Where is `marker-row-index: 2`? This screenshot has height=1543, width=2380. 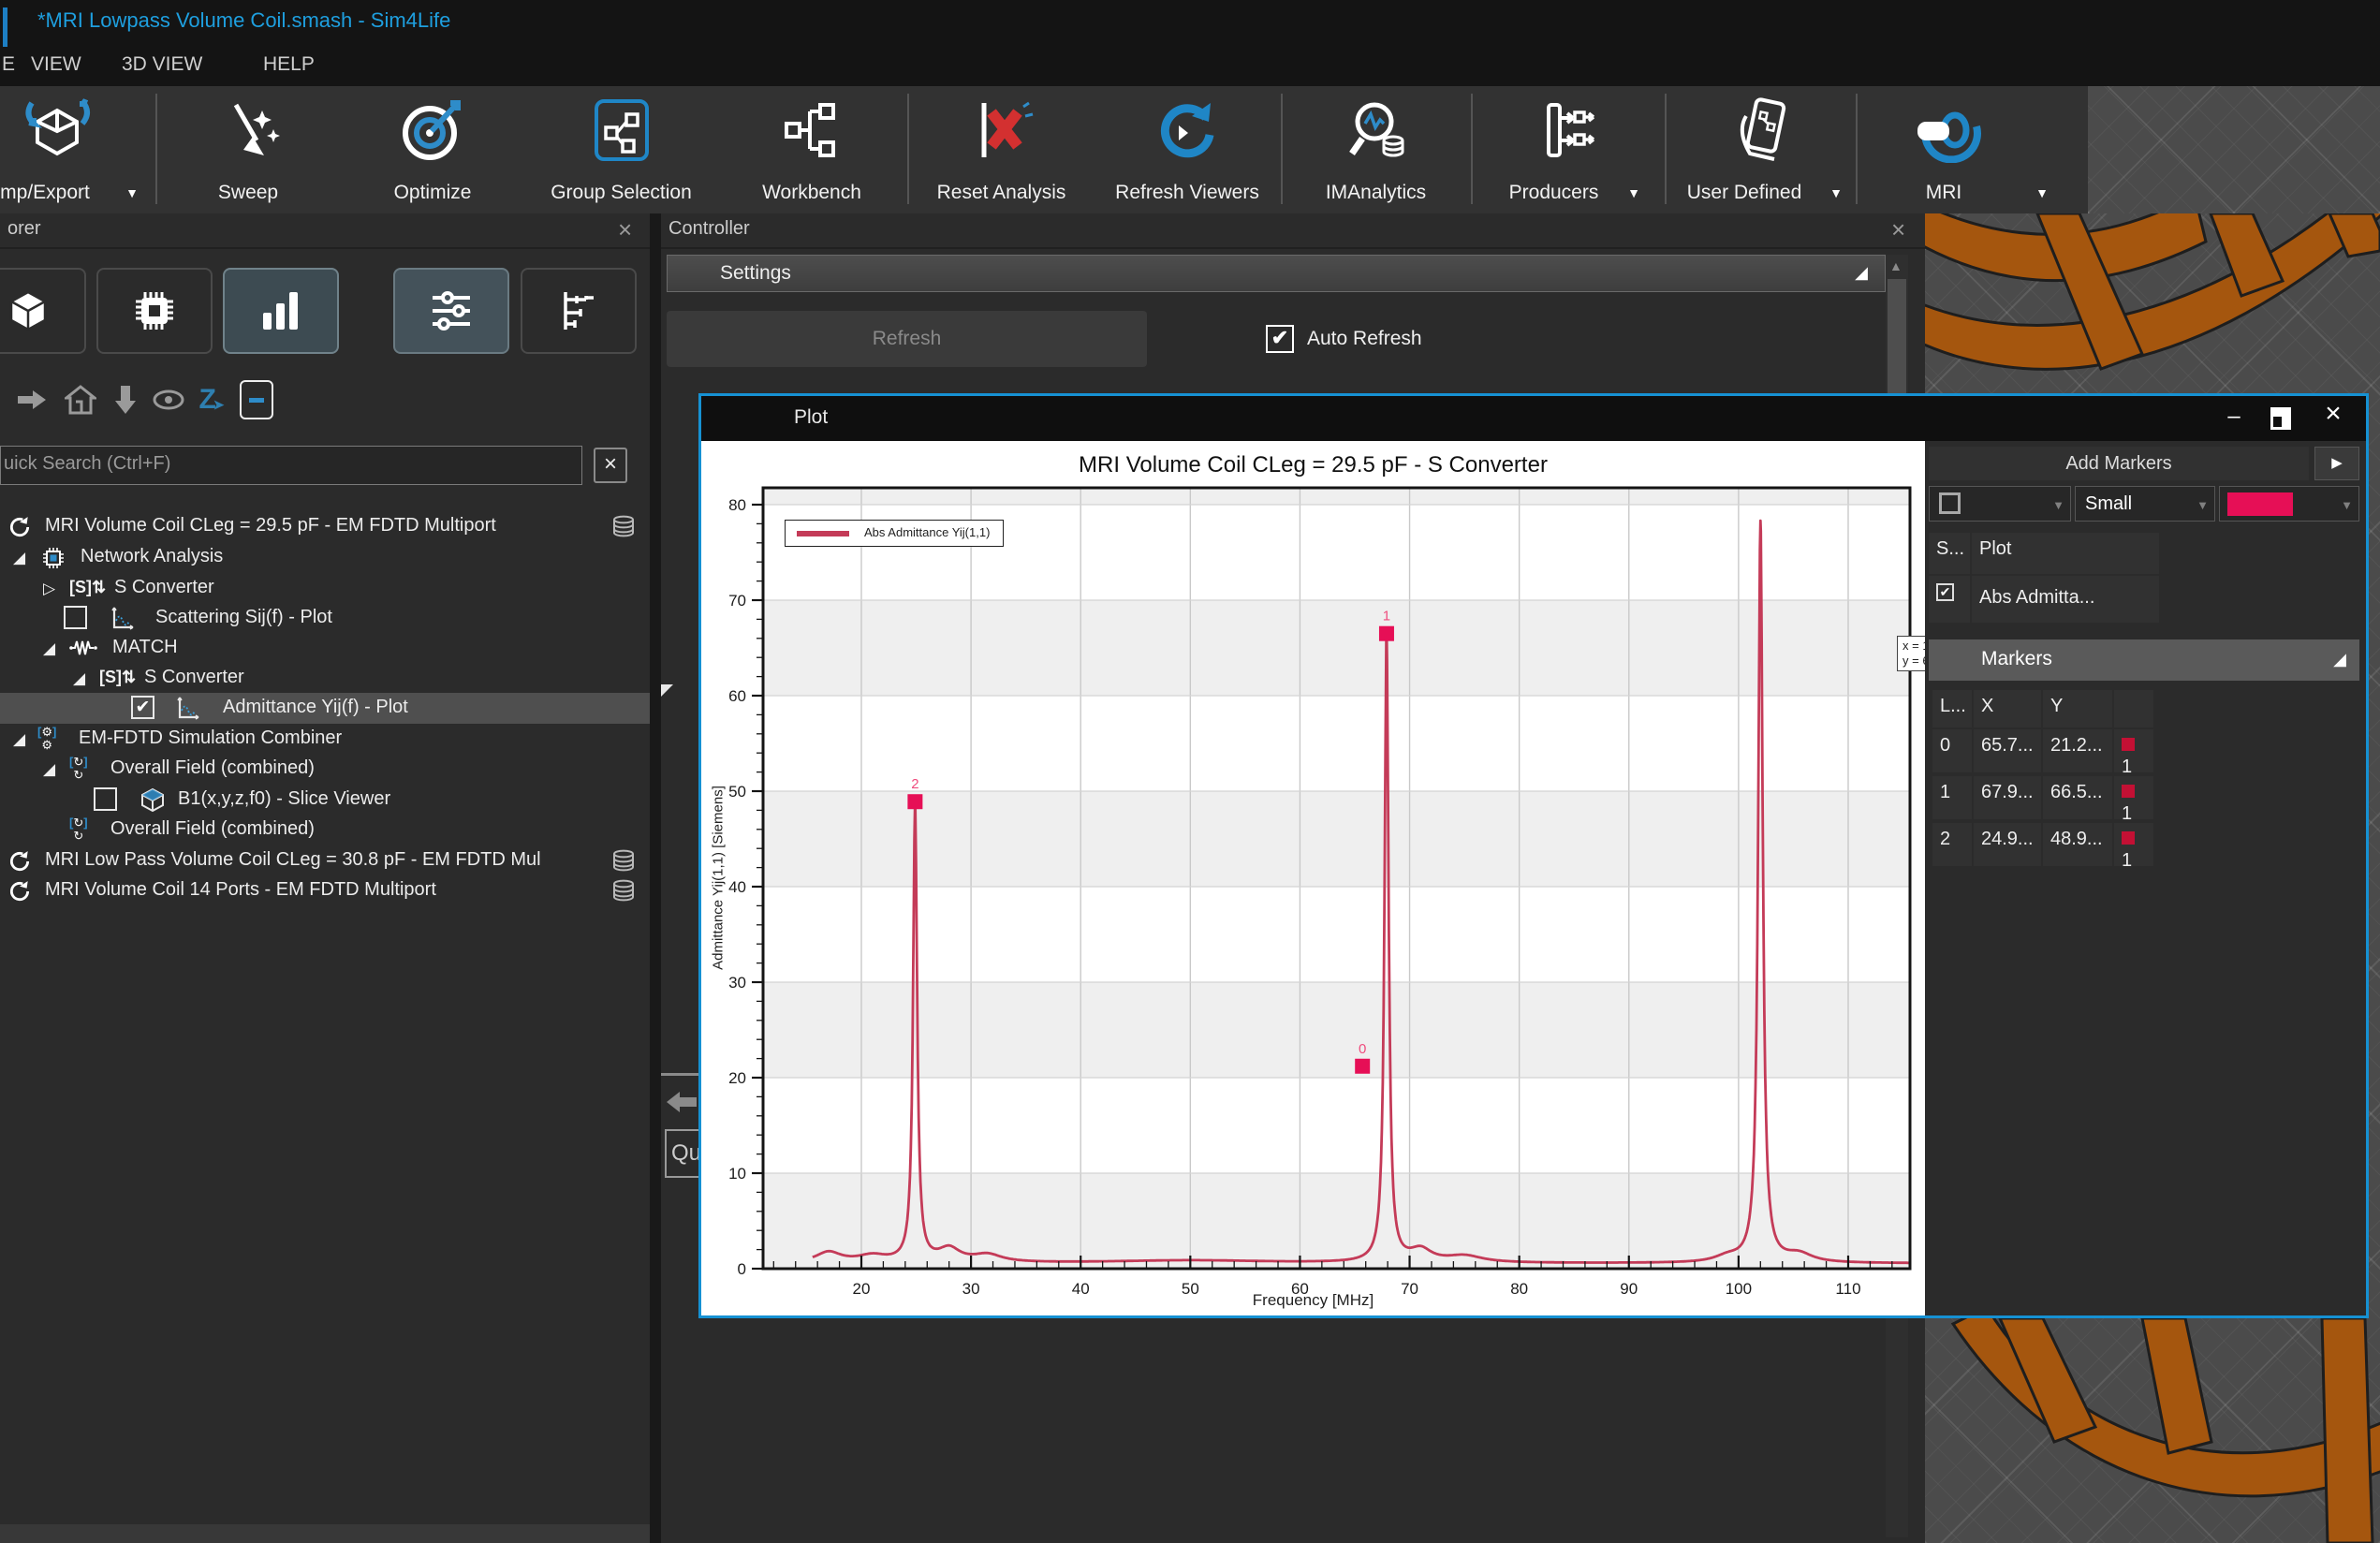
marker-row-index: 2 is located at coordinates (1952, 844).